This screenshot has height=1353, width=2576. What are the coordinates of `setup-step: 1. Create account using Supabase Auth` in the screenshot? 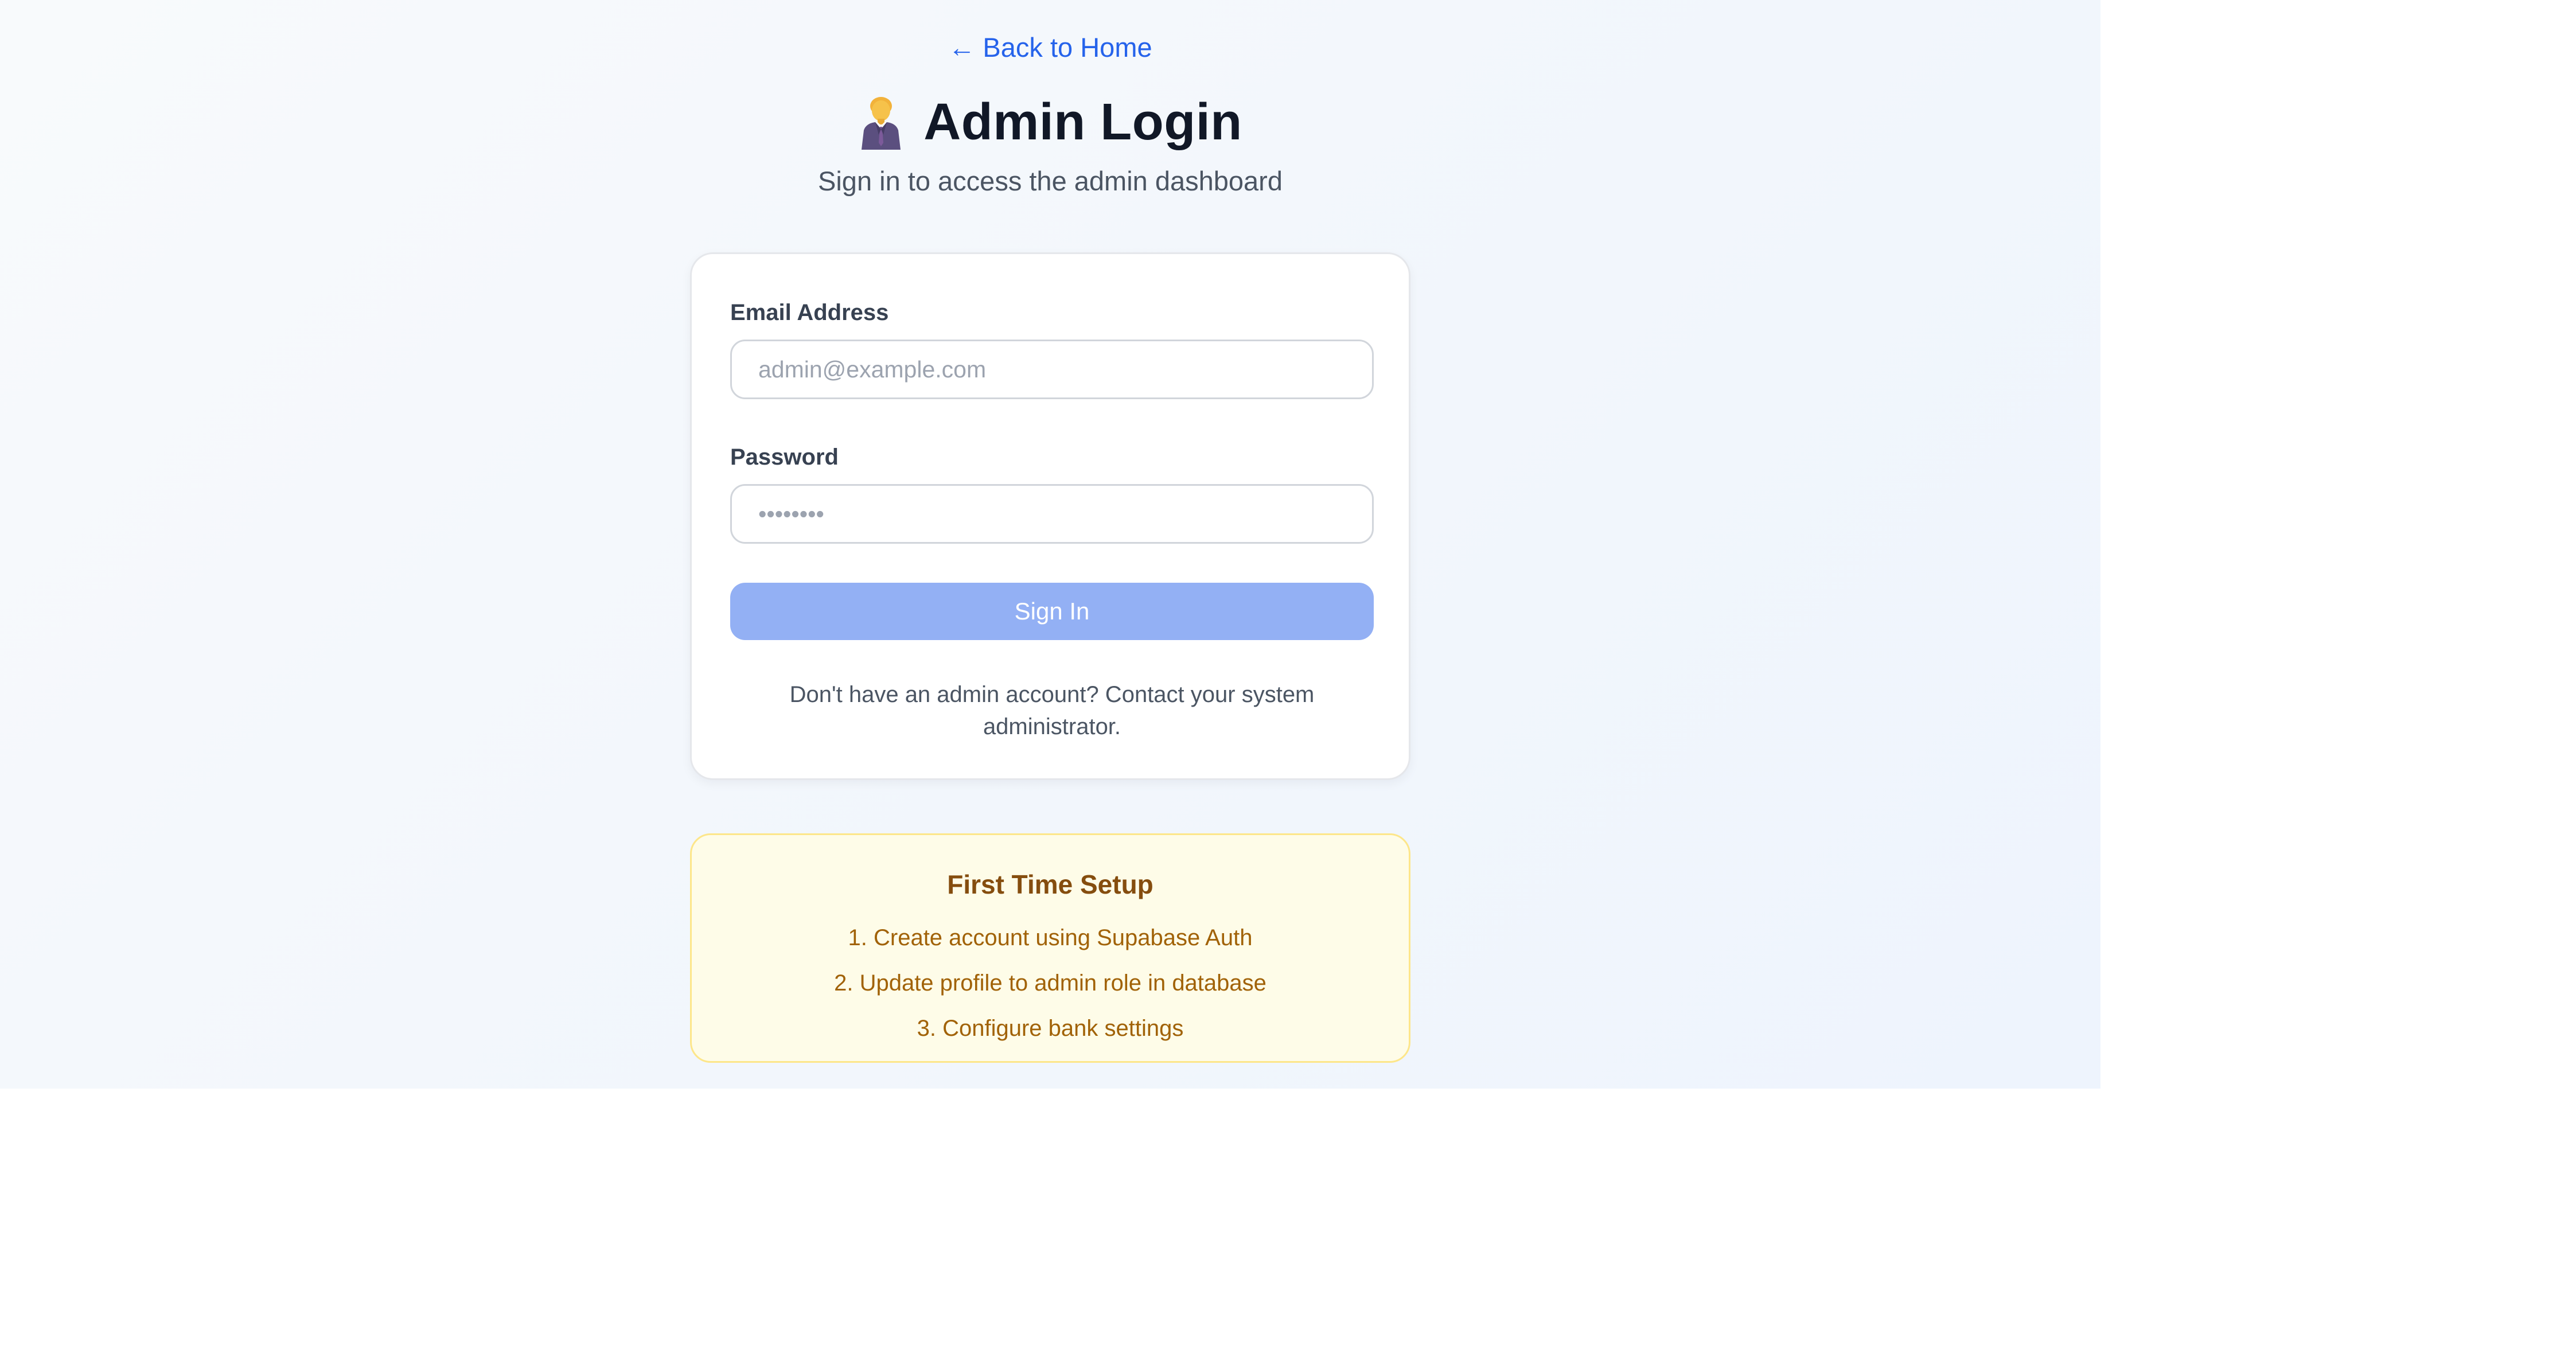 It's located at (1050, 938).